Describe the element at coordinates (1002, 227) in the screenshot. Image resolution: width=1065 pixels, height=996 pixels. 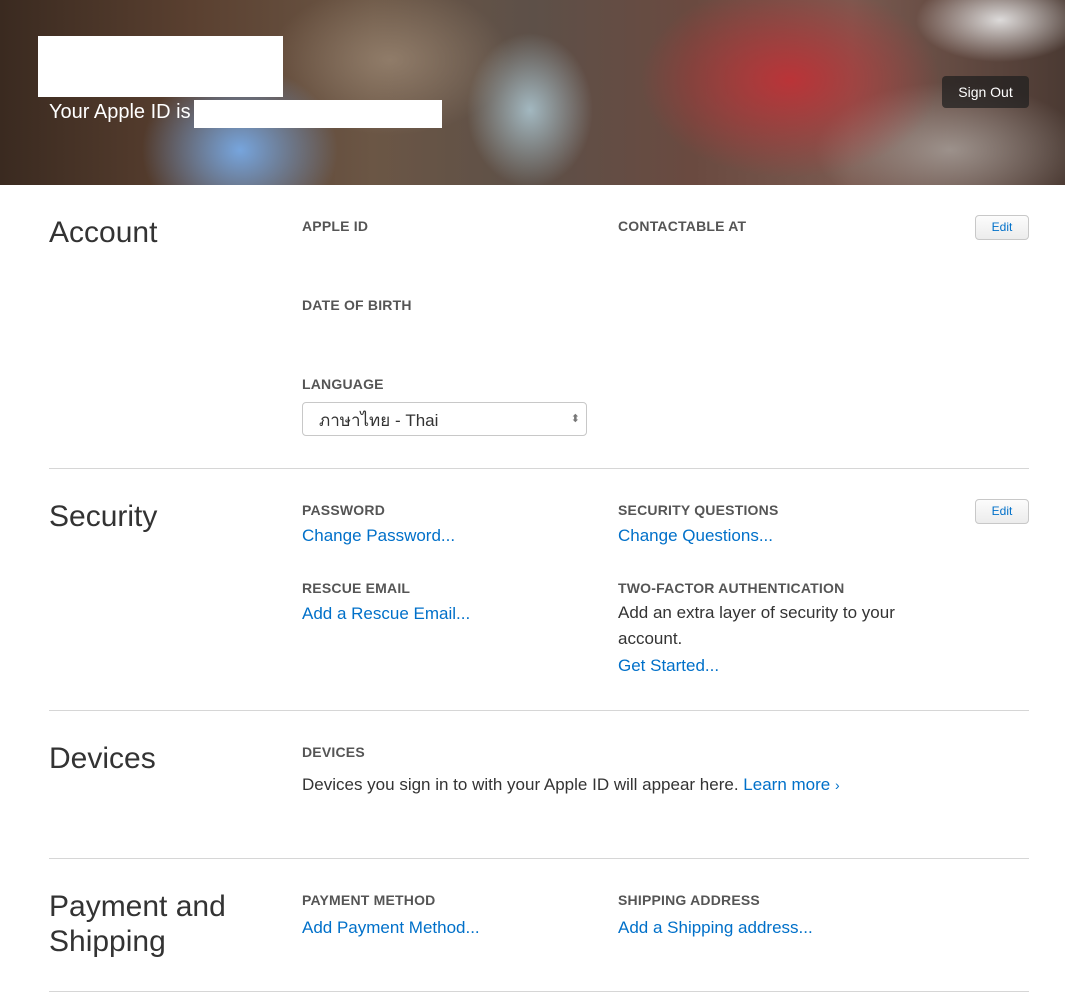
I see `account-edit-button: Edit` at that location.